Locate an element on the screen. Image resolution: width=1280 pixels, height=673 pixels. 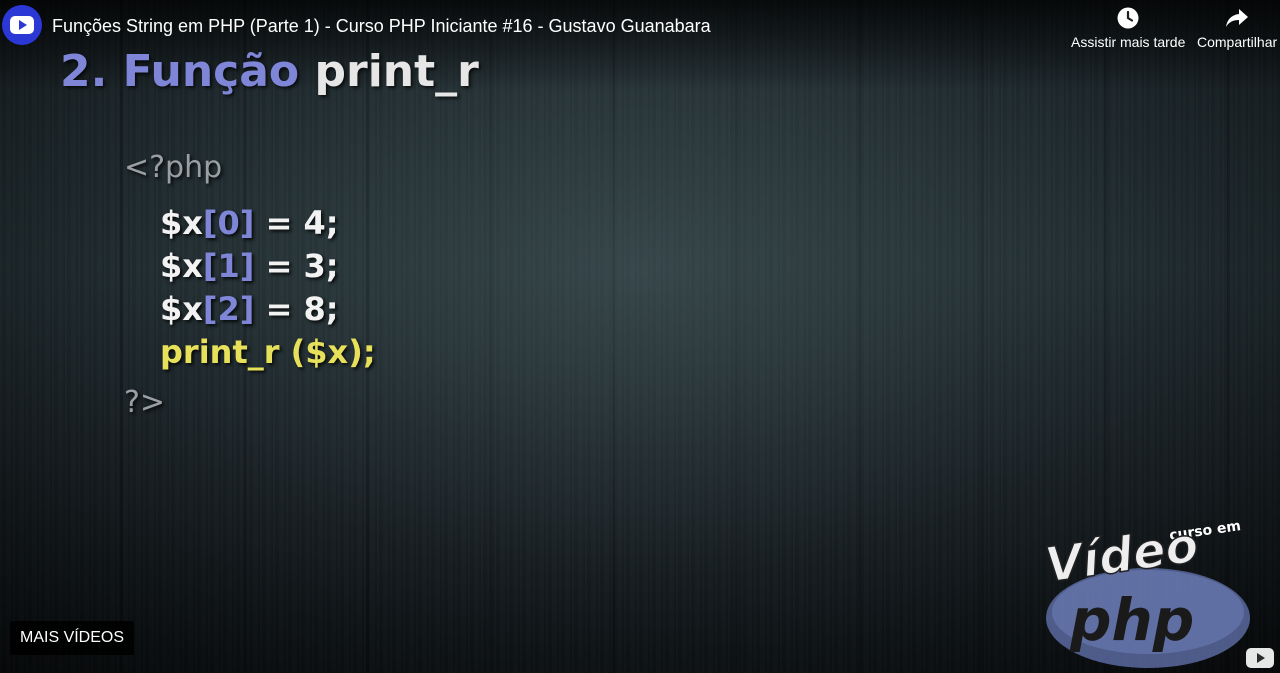
code-line: $x[0] = 4; is located at coordinates (249, 223).